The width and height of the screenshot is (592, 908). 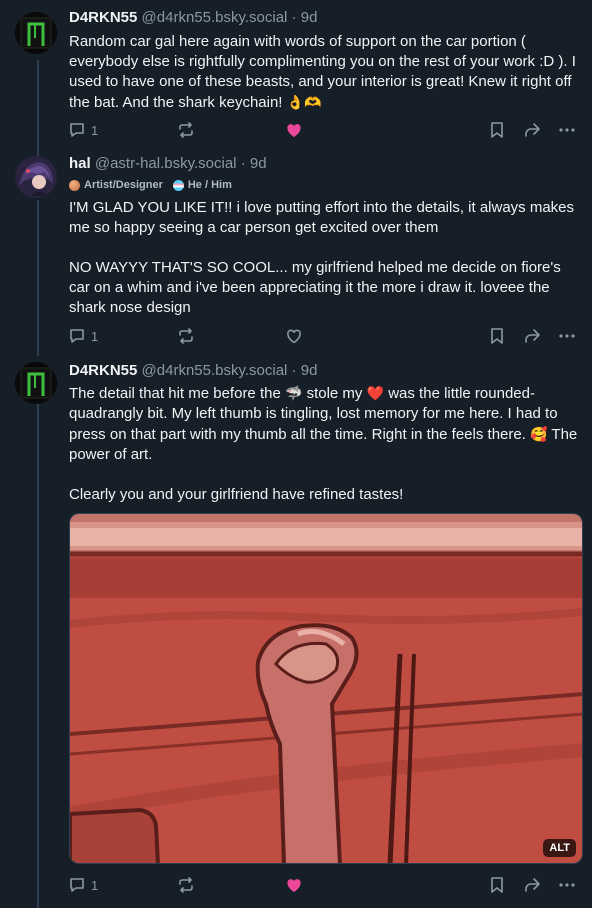 What do you see at coordinates (209, 185) in the screenshot?
I see `badge-label: He / Him` at bounding box center [209, 185].